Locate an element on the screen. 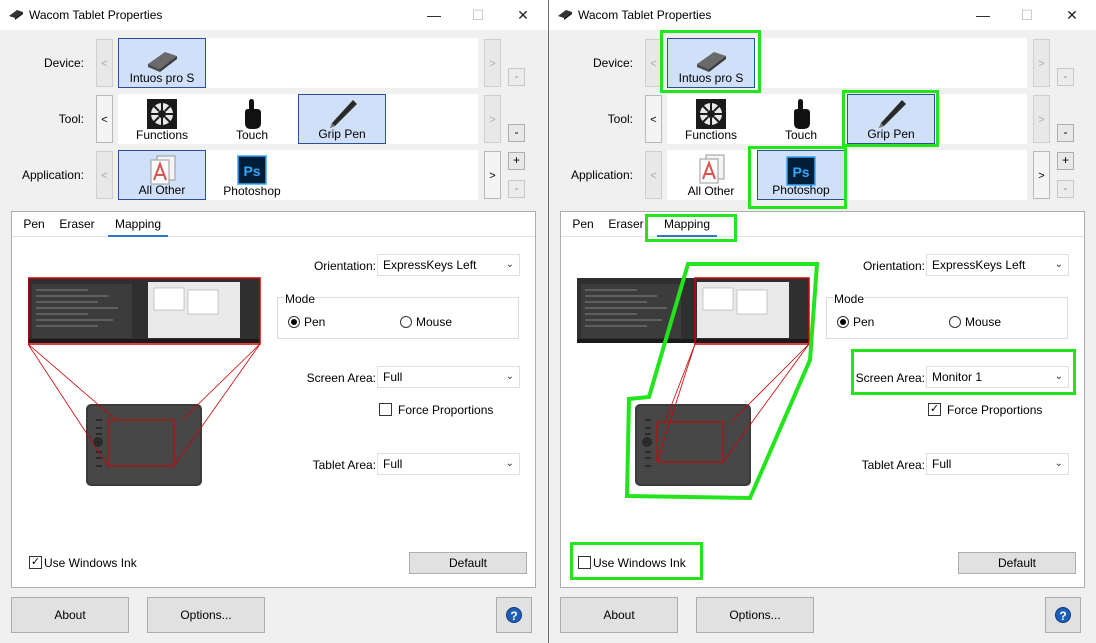 This screenshot has width=1096, height=643. tablet-area-label: Tablet Area: is located at coordinates (344, 465).